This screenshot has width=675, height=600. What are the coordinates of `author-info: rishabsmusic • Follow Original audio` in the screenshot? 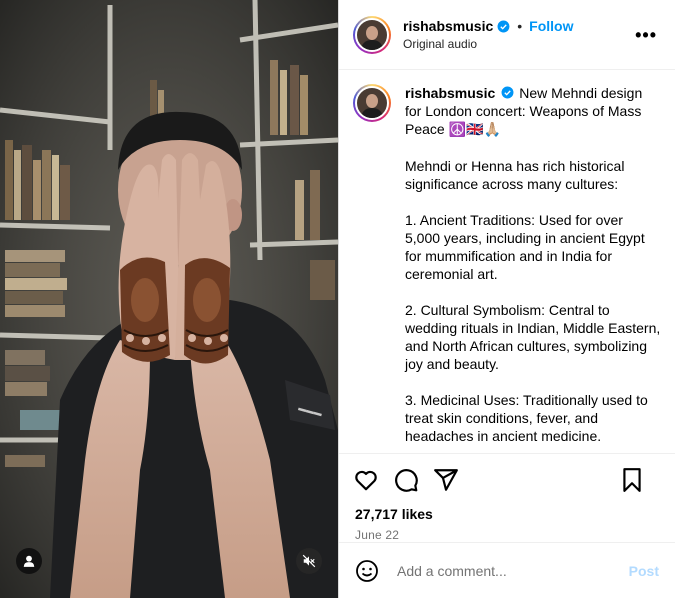 It's located at (488, 34).